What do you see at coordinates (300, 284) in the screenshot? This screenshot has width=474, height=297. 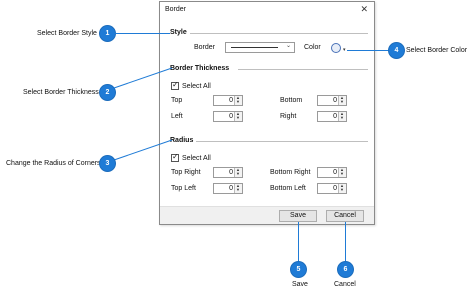 I see `callout-5-text: Save` at bounding box center [300, 284].